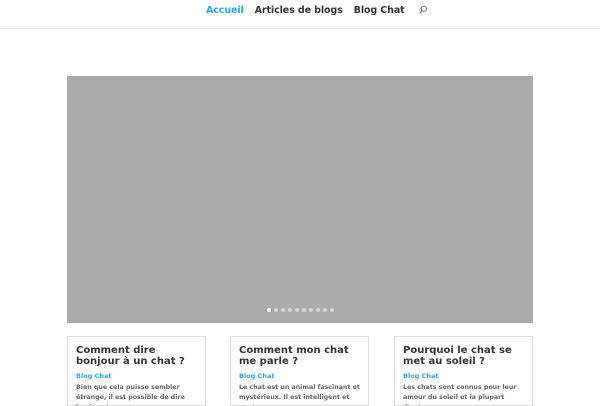  Describe the element at coordinates (225, 10) in the screenshot. I see `nav-item-accueil: Accueil` at that location.